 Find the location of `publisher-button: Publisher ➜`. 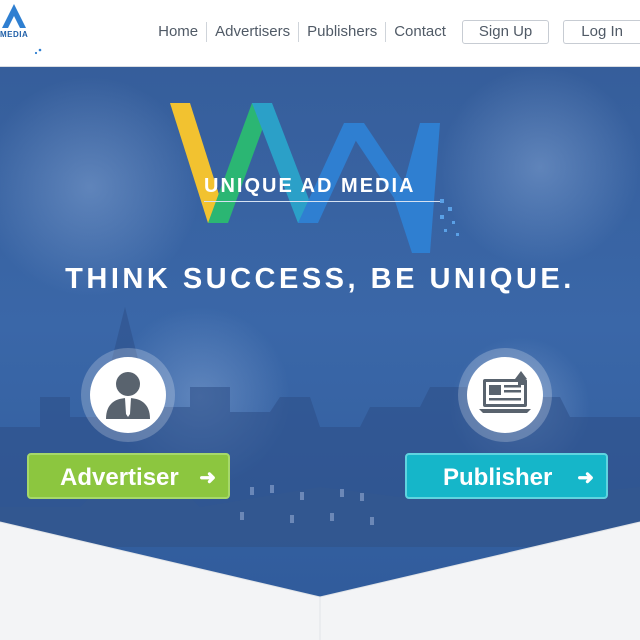

publisher-button: Publisher ➜ is located at coordinates (506, 476).